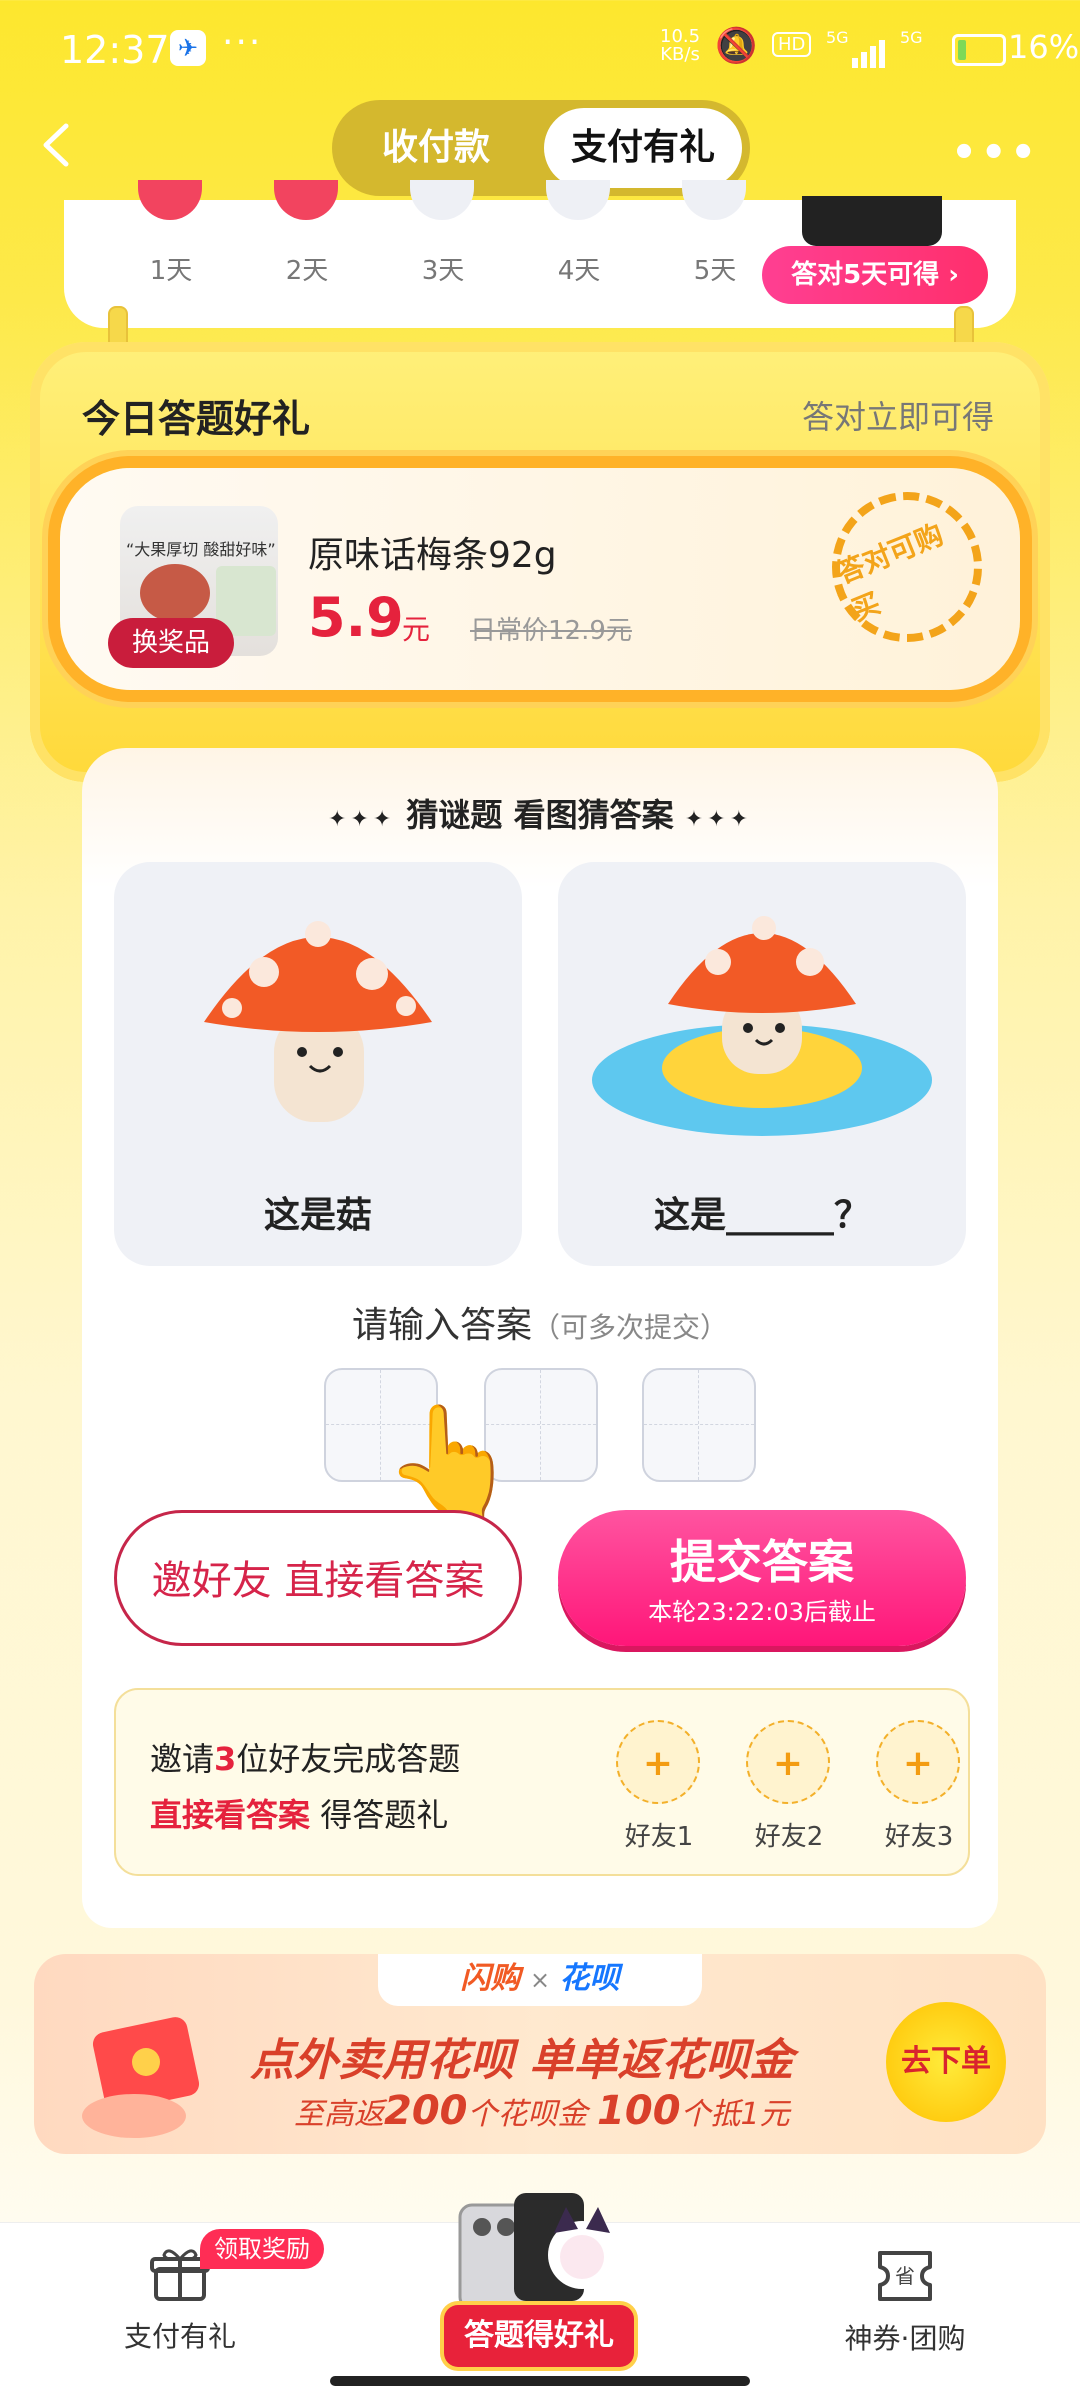 The image size is (1080, 2401). Describe the element at coordinates (870, 49) in the screenshot. I see `signal-bars-icon` at that location.